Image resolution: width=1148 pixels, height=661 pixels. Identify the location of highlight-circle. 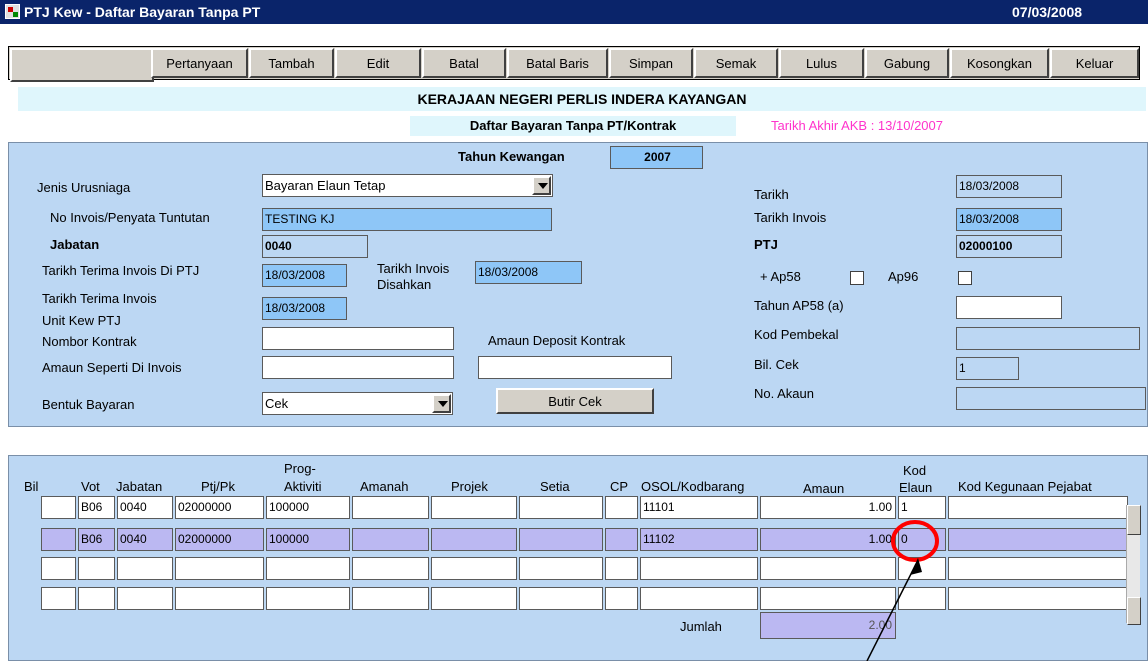
(915, 541).